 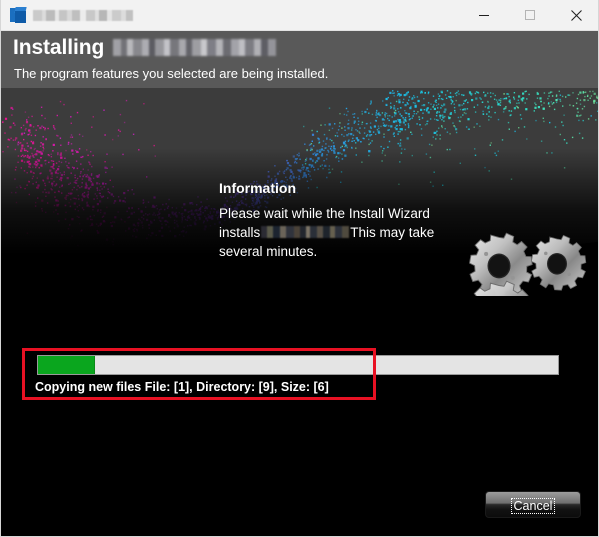 What do you see at coordinates (195, 47) in the screenshot?
I see `page-title-product-redacted` at bounding box center [195, 47].